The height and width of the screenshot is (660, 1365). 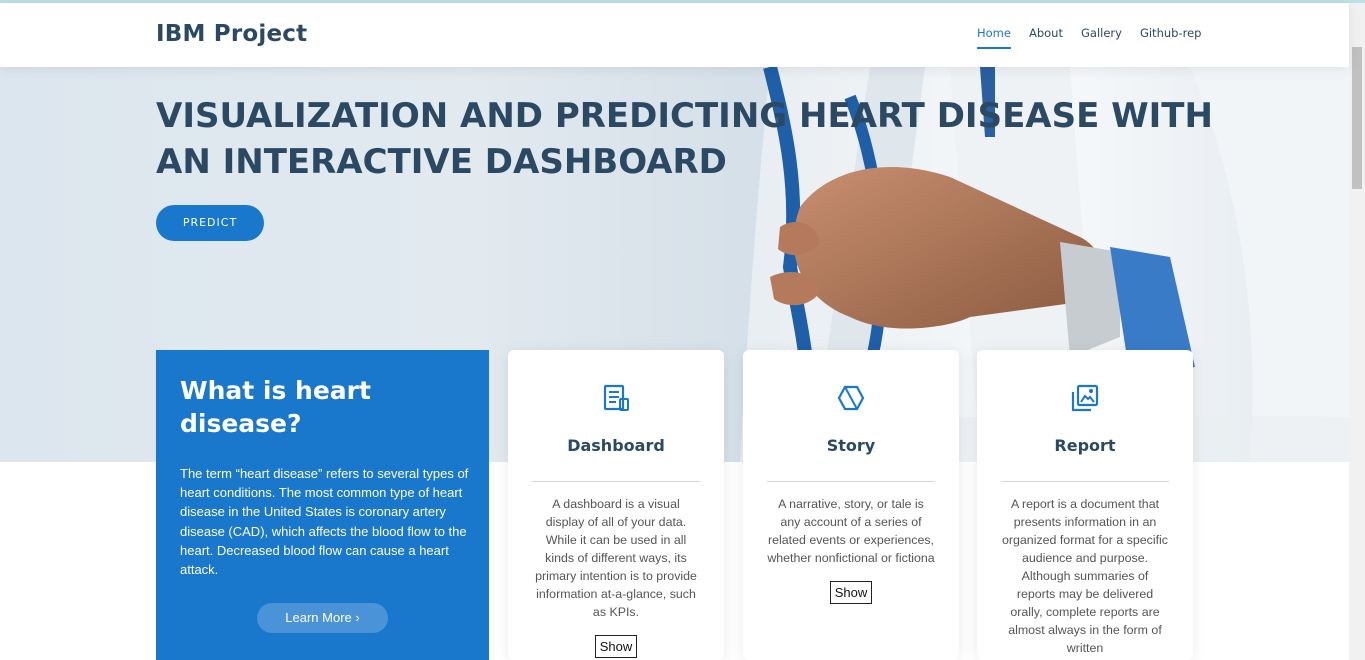 I want to click on cube-icon, so click(x=851, y=398).